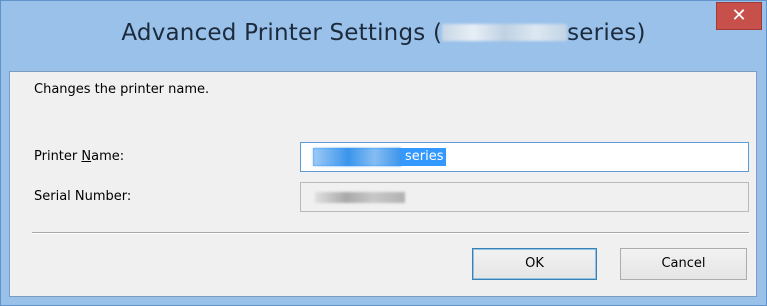 The height and width of the screenshot is (306, 767). I want to click on printer-name-label: Printer Name:, so click(79, 156).